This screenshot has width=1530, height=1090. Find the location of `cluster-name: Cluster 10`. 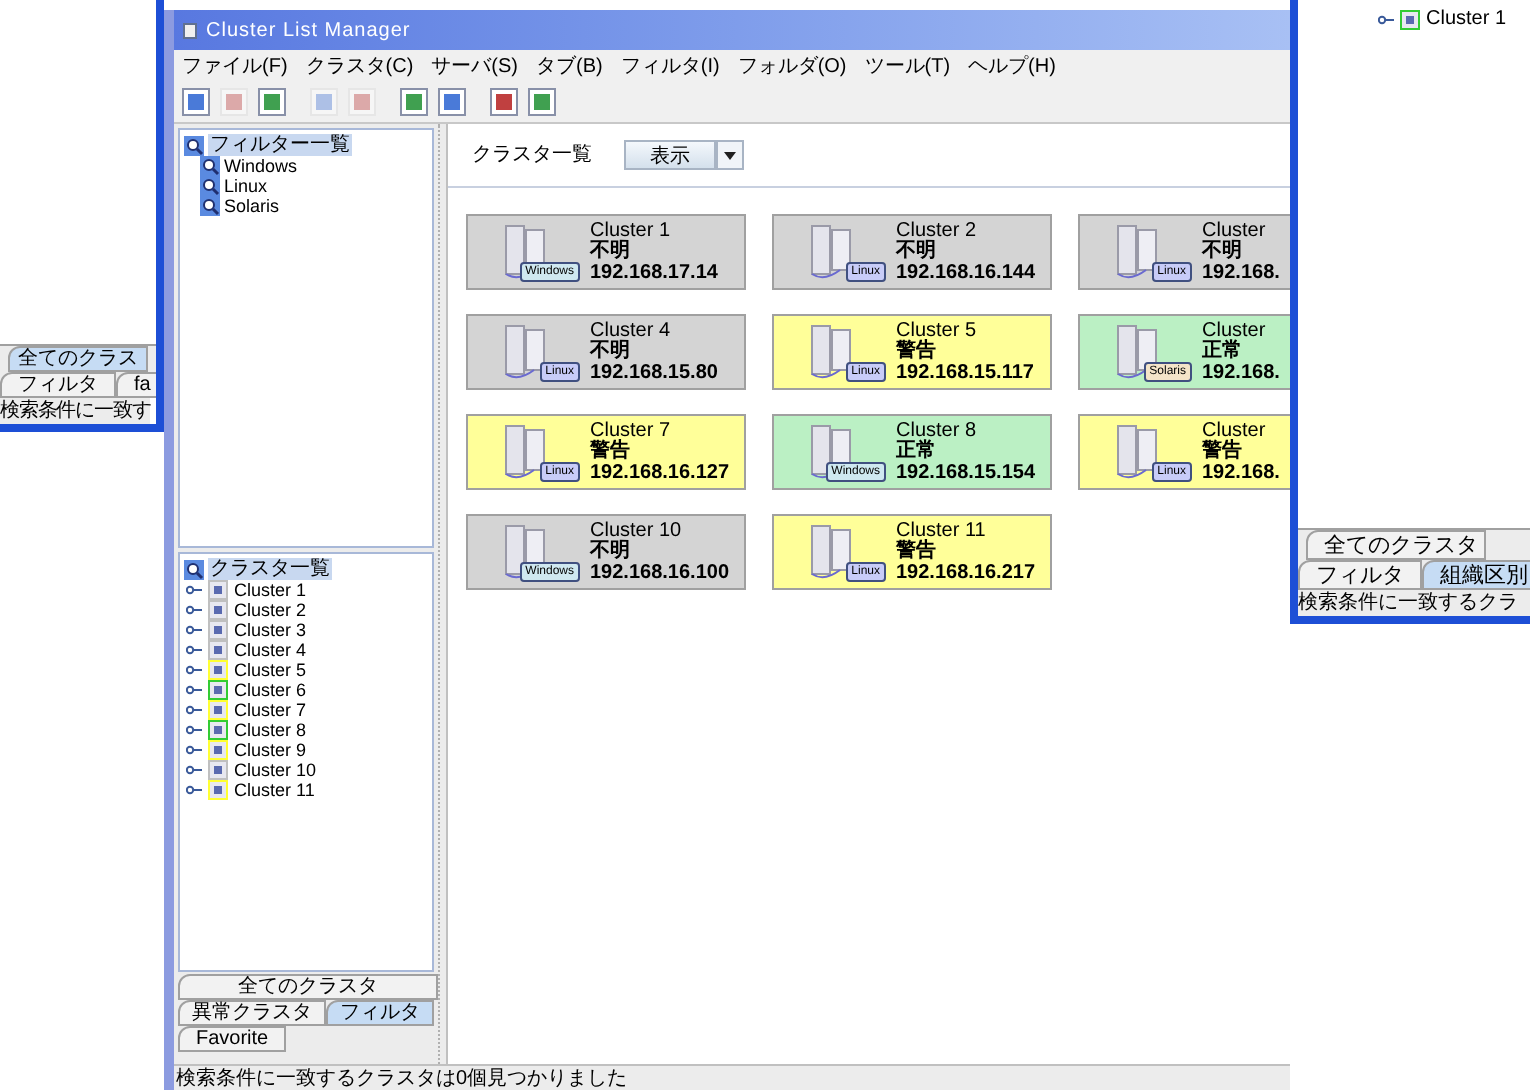

cluster-name: Cluster 10 is located at coordinates (637, 531).